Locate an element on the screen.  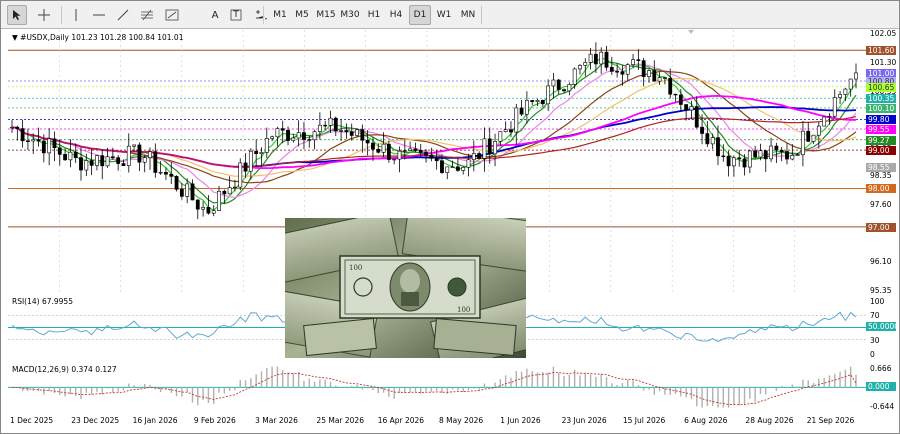
timeframe-h1: H1 is located at coordinates (374, 15).